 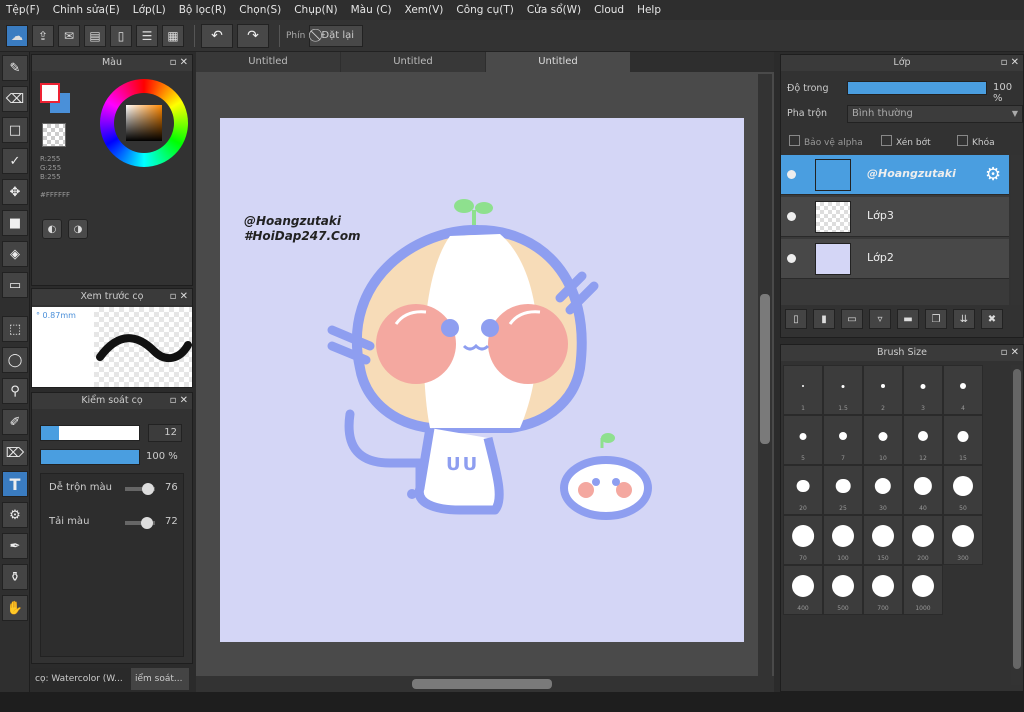 I want to click on saturation-value-square, so click(x=144, y=123).